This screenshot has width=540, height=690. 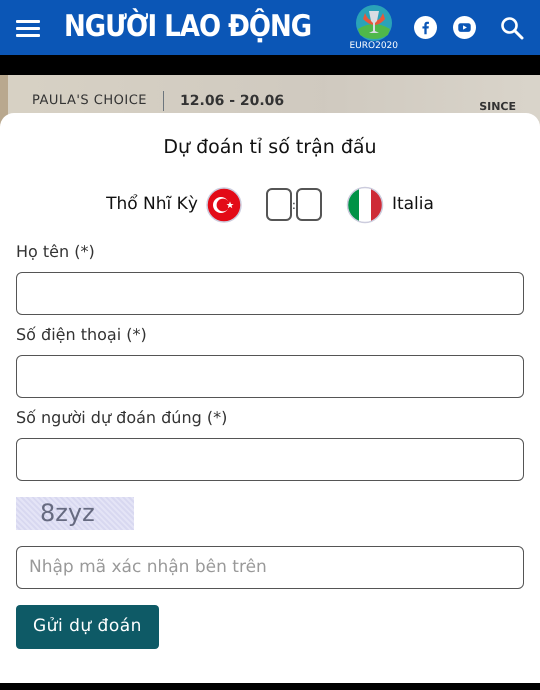 What do you see at coordinates (188, 27) in the screenshot?
I see `site-logo: NGƯỜI LAO ĐỘNG` at bounding box center [188, 27].